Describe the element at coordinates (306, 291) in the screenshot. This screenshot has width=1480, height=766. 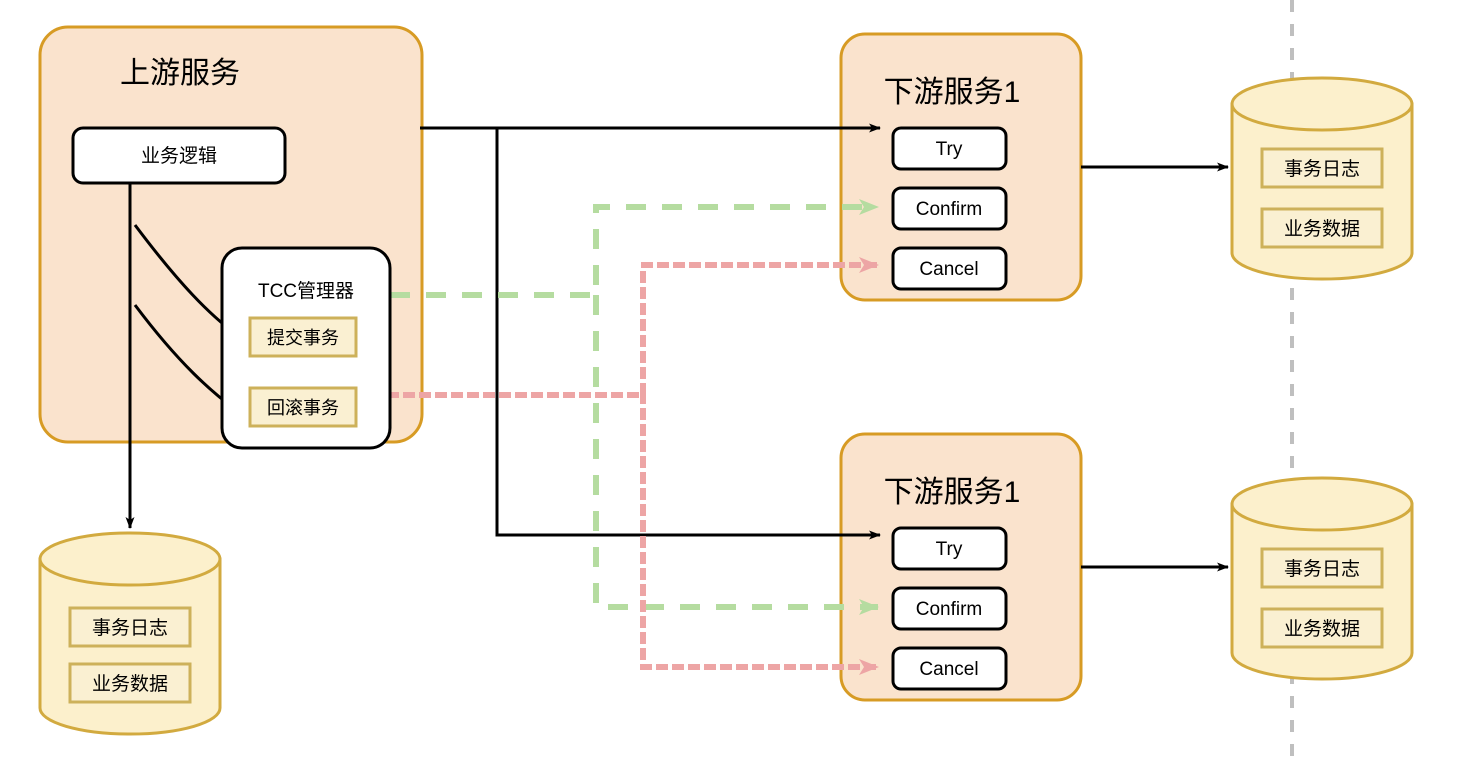
I see `tcc-manager-title: TCC管理器` at that location.